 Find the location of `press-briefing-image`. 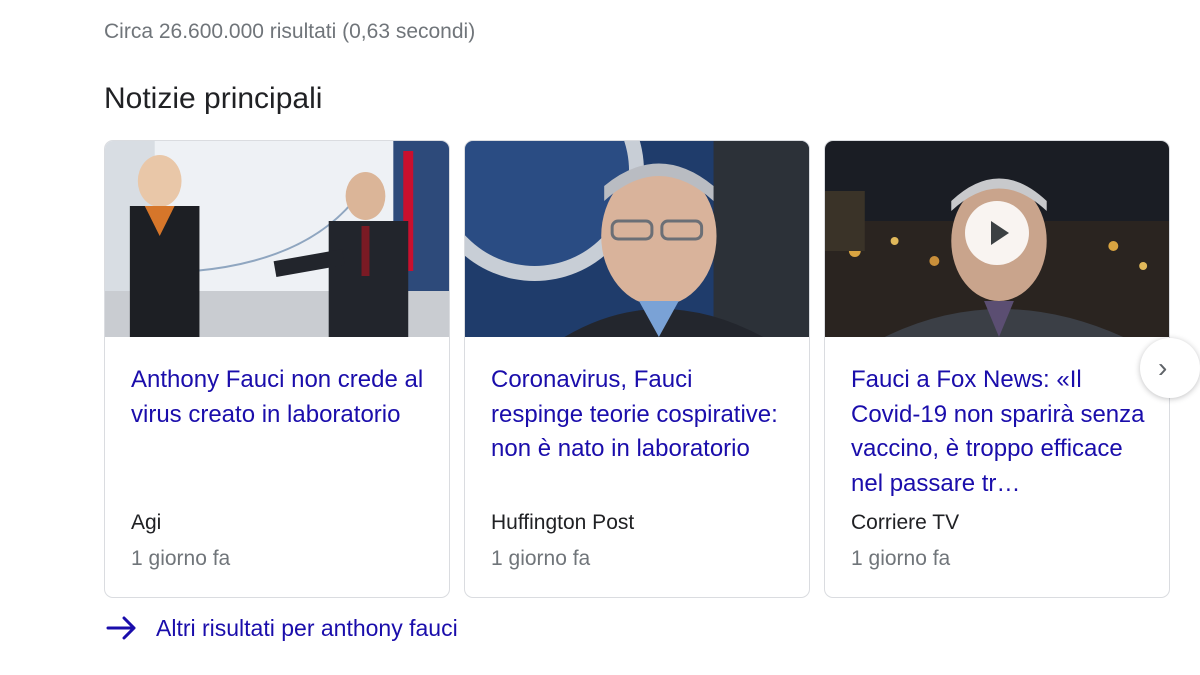

press-briefing-image is located at coordinates (277, 239).